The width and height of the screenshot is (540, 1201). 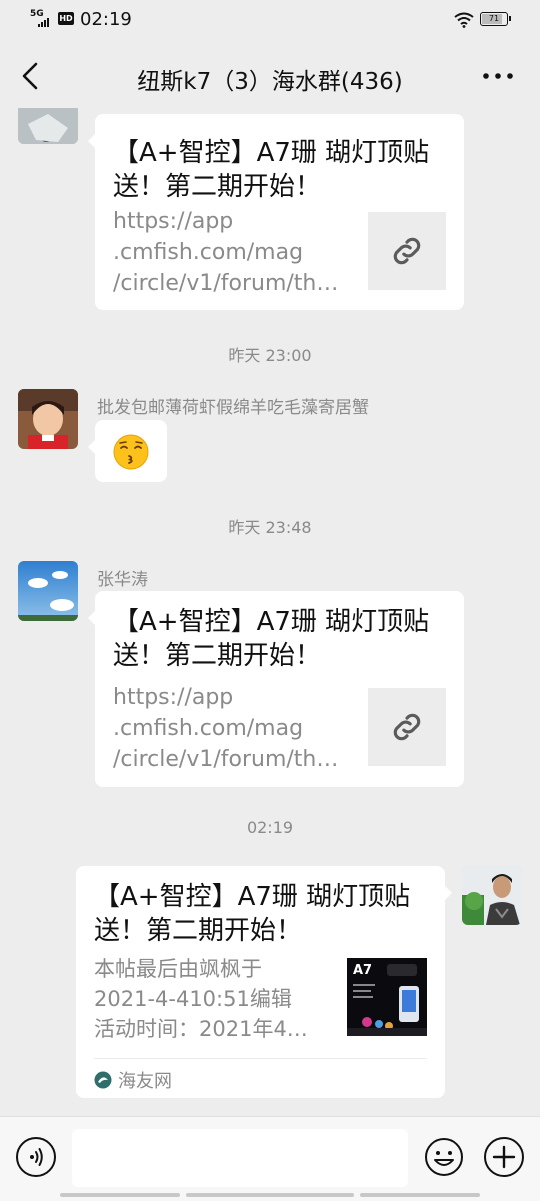 What do you see at coordinates (504, 1157) in the screenshot?
I see `plus-icon` at bounding box center [504, 1157].